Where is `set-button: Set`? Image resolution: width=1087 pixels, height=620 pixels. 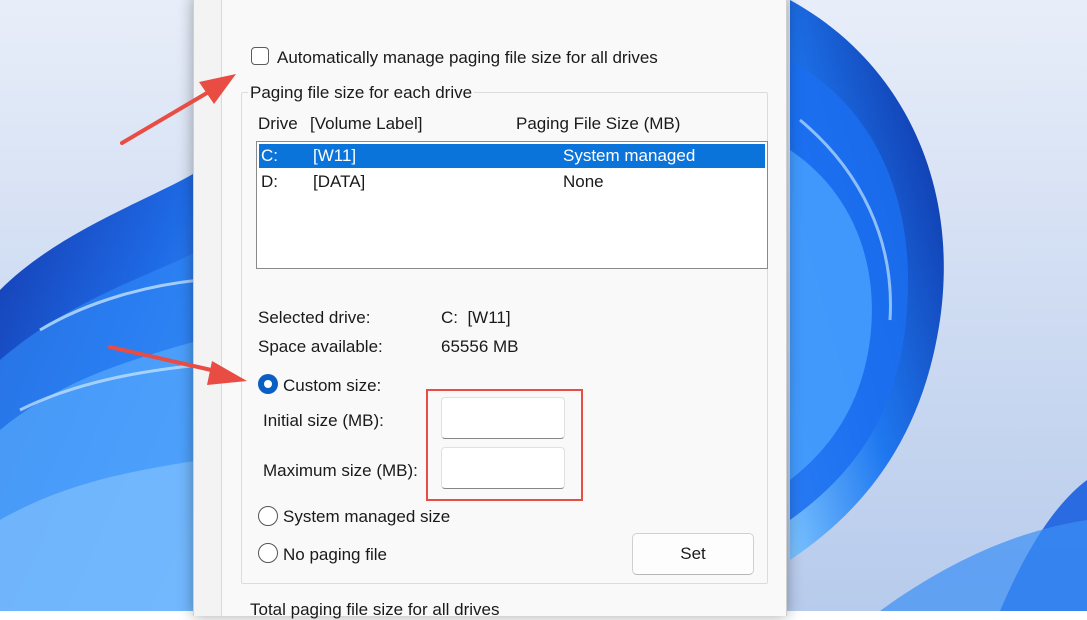 set-button: Set is located at coordinates (693, 554).